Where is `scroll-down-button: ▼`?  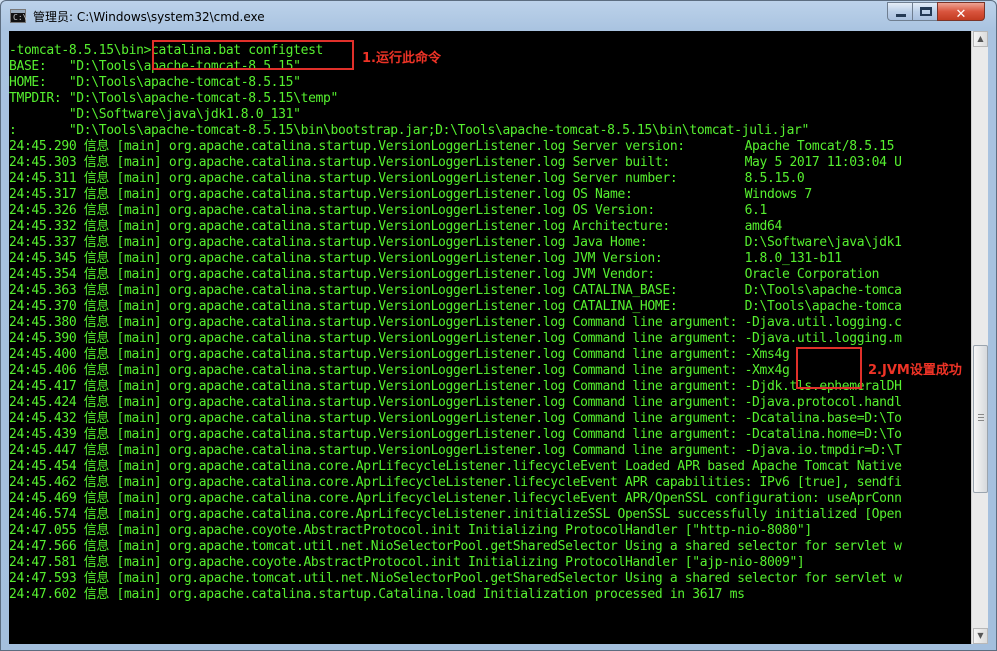 scroll-down-button: ▼ is located at coordinates (980, 636).